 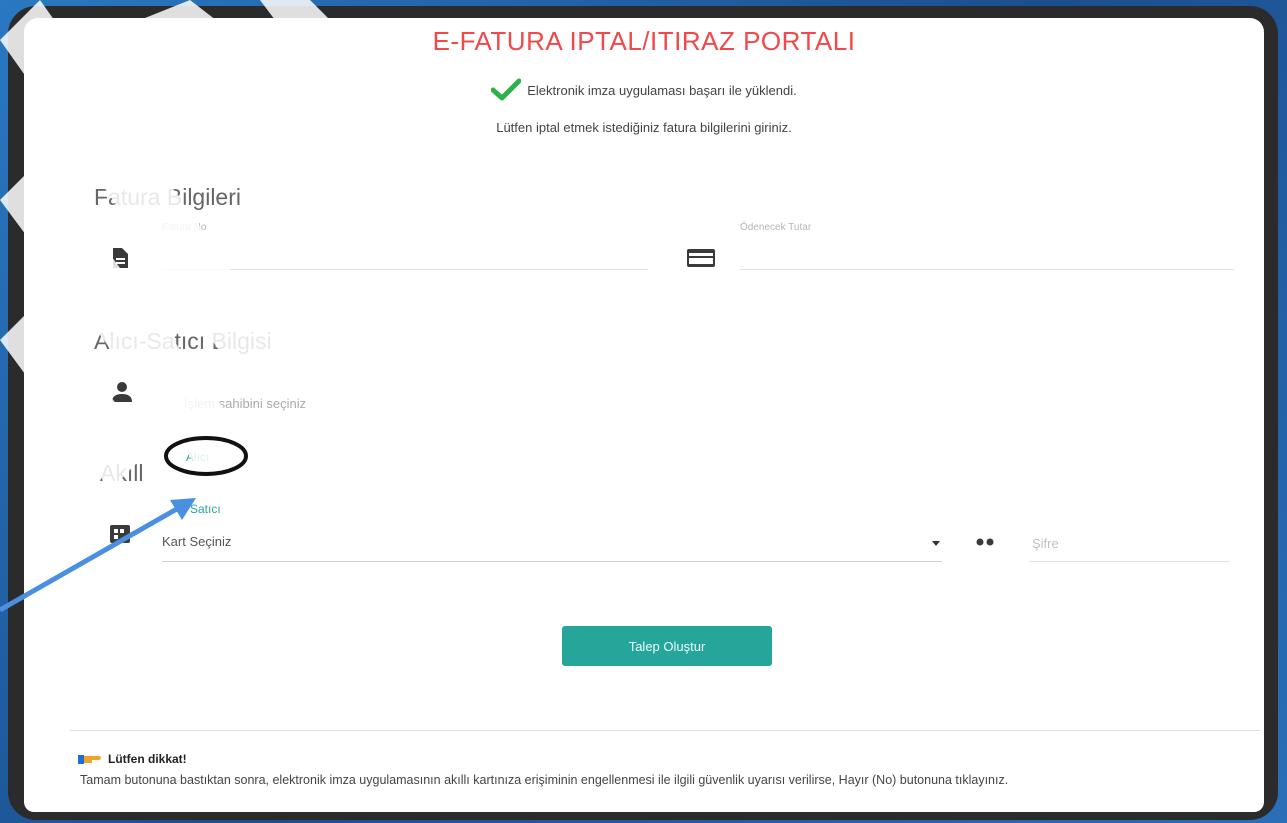 I want to click on page-title: E-FATURA IPTAL/ITIRAZ PORTALI, so click(x=644, y=41).